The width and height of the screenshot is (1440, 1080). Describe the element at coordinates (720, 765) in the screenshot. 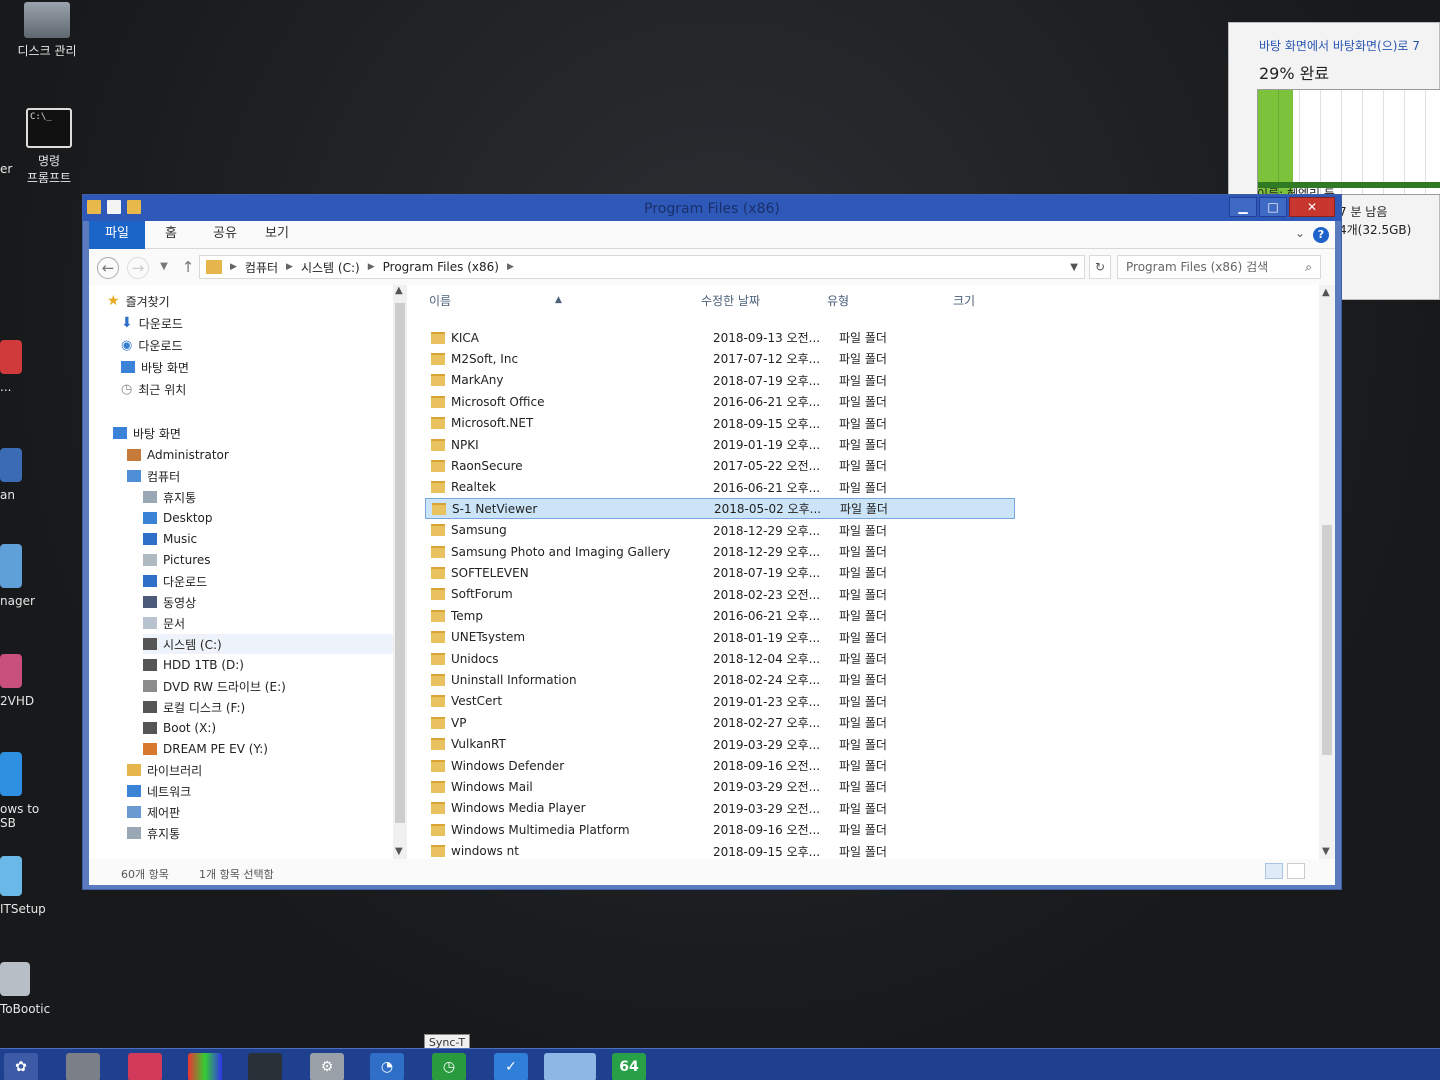

I see `file-row: Windows Defender 2018-09-16 오전... 파일 폴더` at that location.